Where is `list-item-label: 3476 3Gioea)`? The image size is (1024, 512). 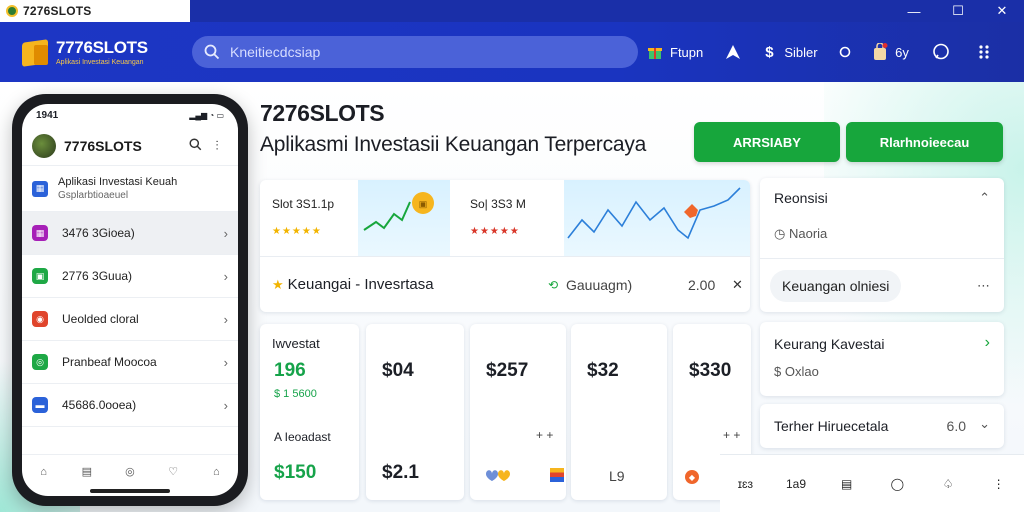
list-item-label: 3476 3Gioea) is located at coordinates (98, 233).